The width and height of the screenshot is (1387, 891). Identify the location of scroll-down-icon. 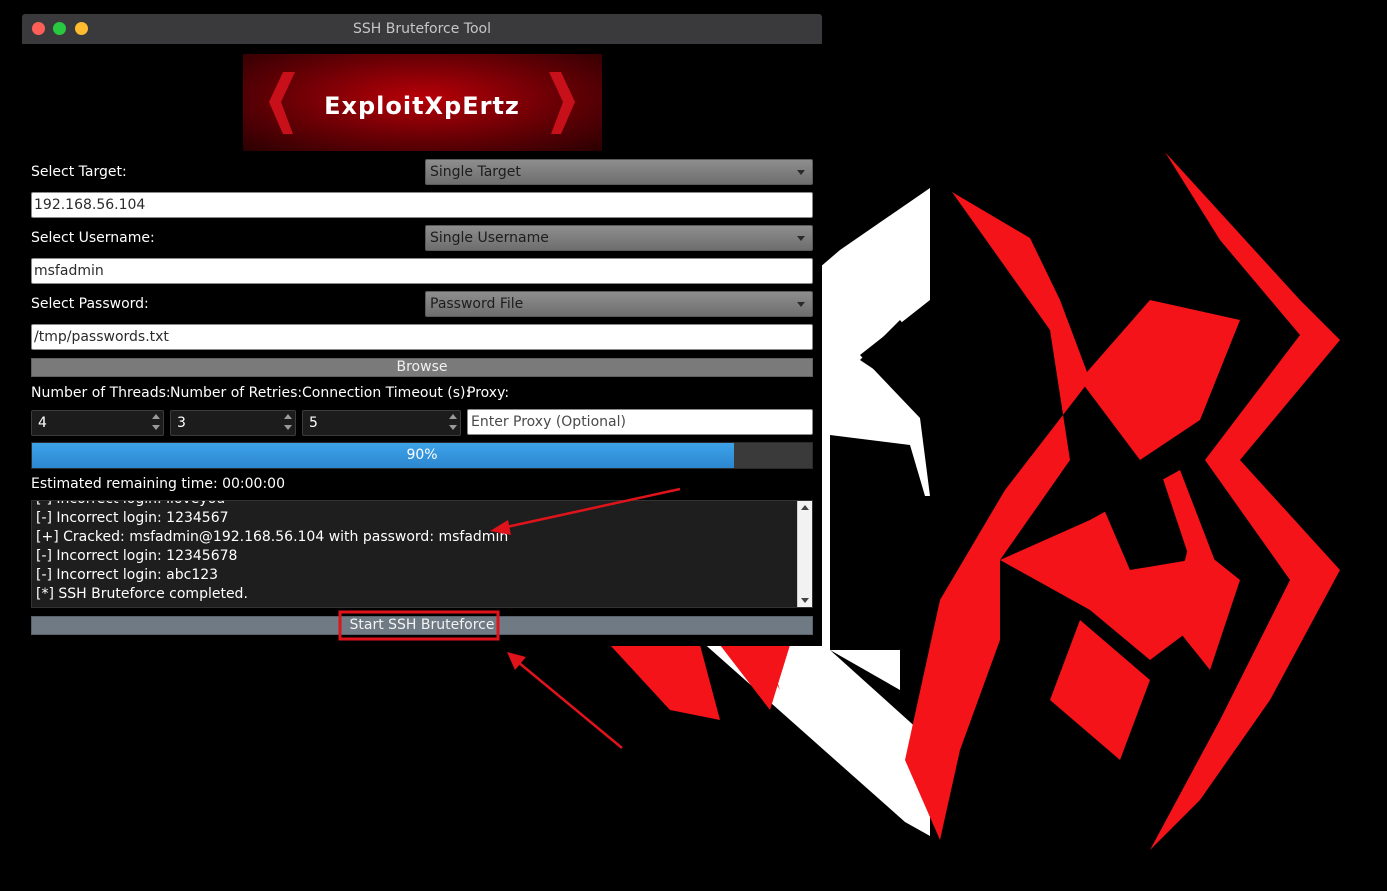
(805, 600).